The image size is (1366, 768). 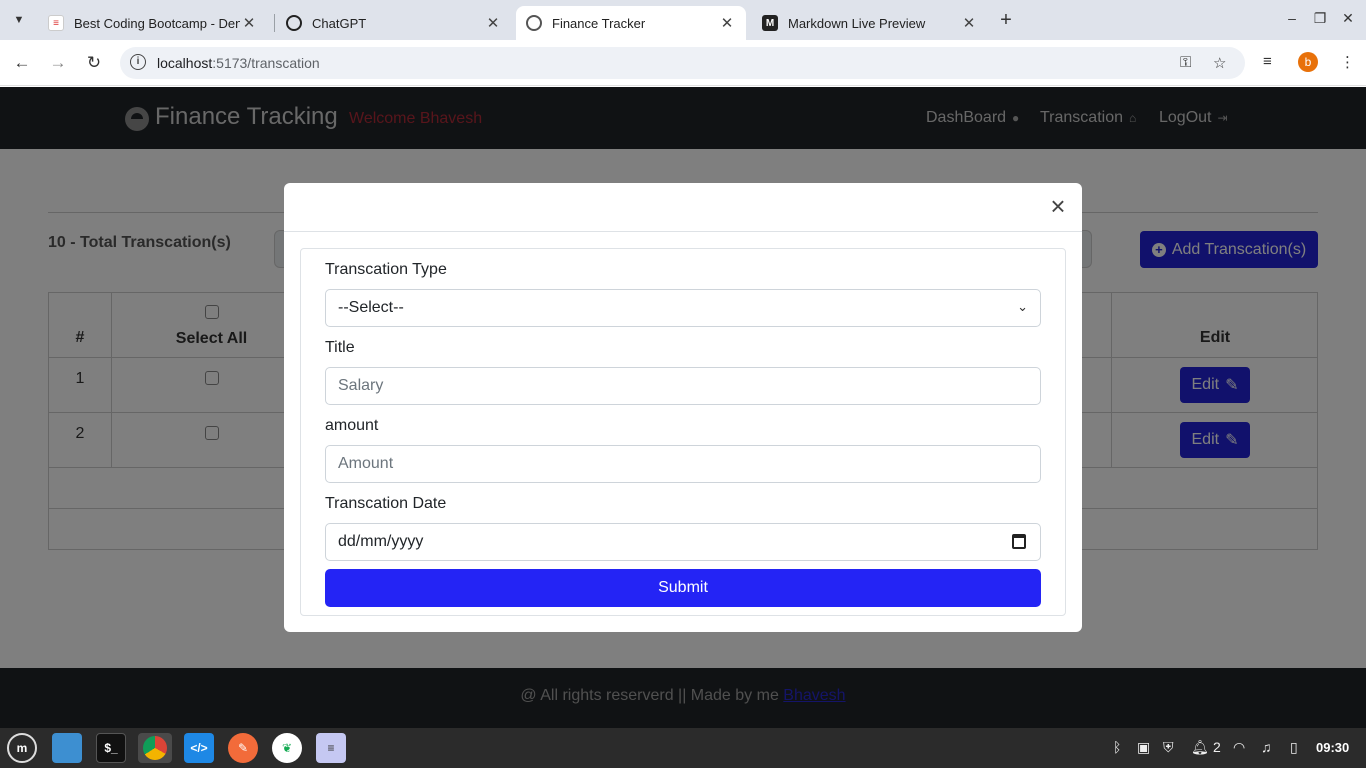 What do you see at coordinates (1117, 747) in the screenshot?
I see `bluetooth-icon: ᛒ` at bounding box center [1117, 747].